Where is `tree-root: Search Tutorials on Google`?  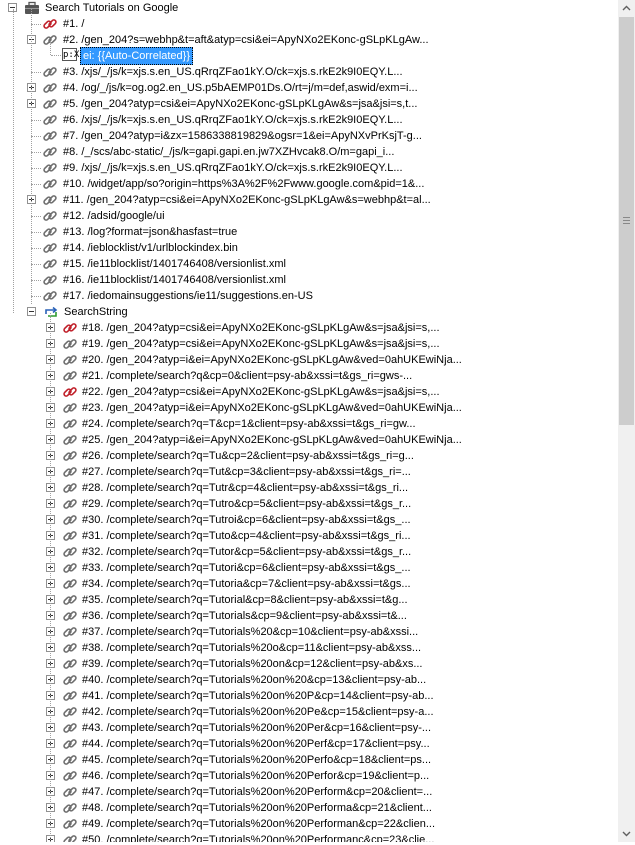
tree-root: Search Tutorials on Google is located at coordinates (308, 8).